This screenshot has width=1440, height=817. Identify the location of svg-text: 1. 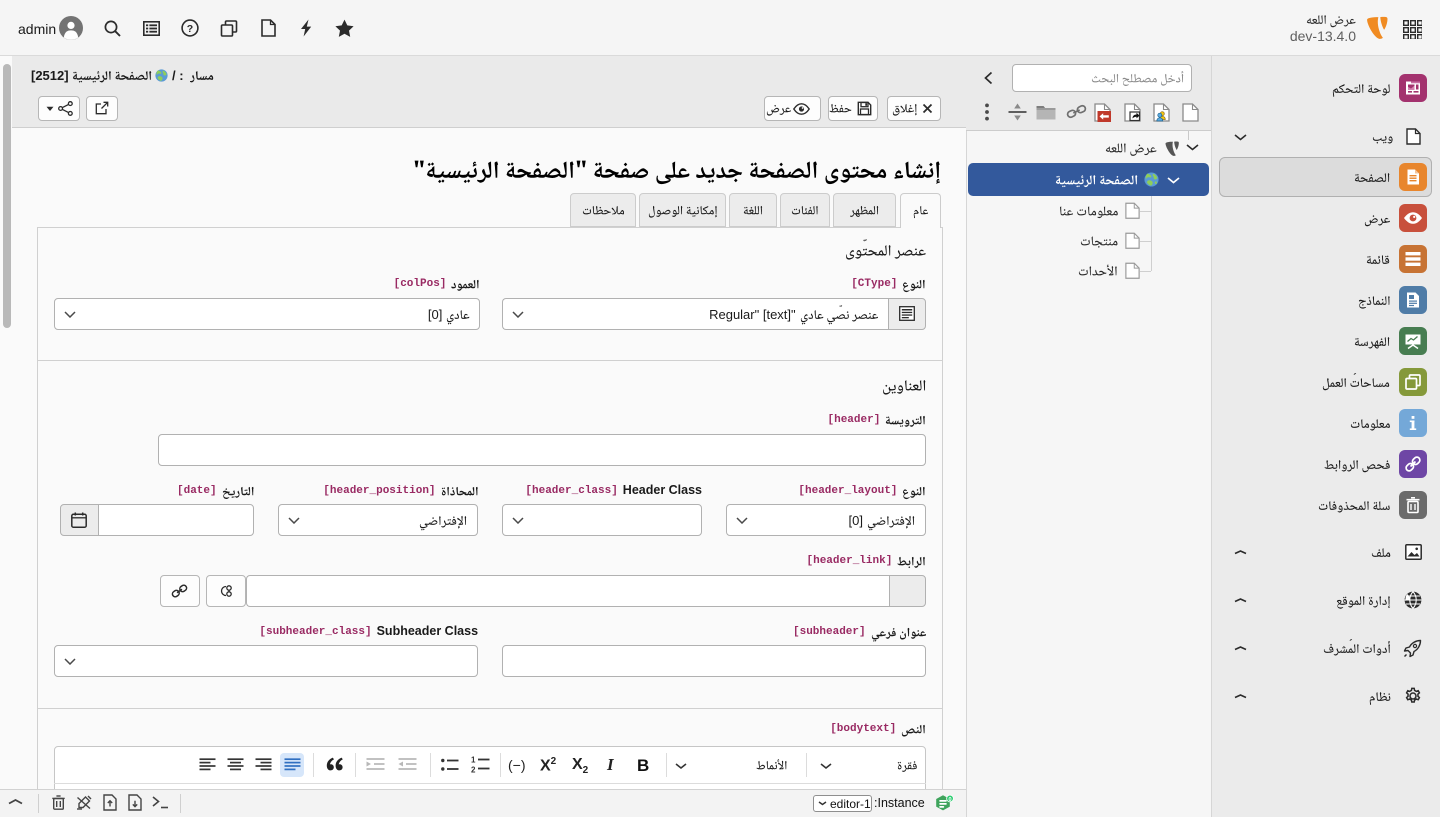
(473, 760).